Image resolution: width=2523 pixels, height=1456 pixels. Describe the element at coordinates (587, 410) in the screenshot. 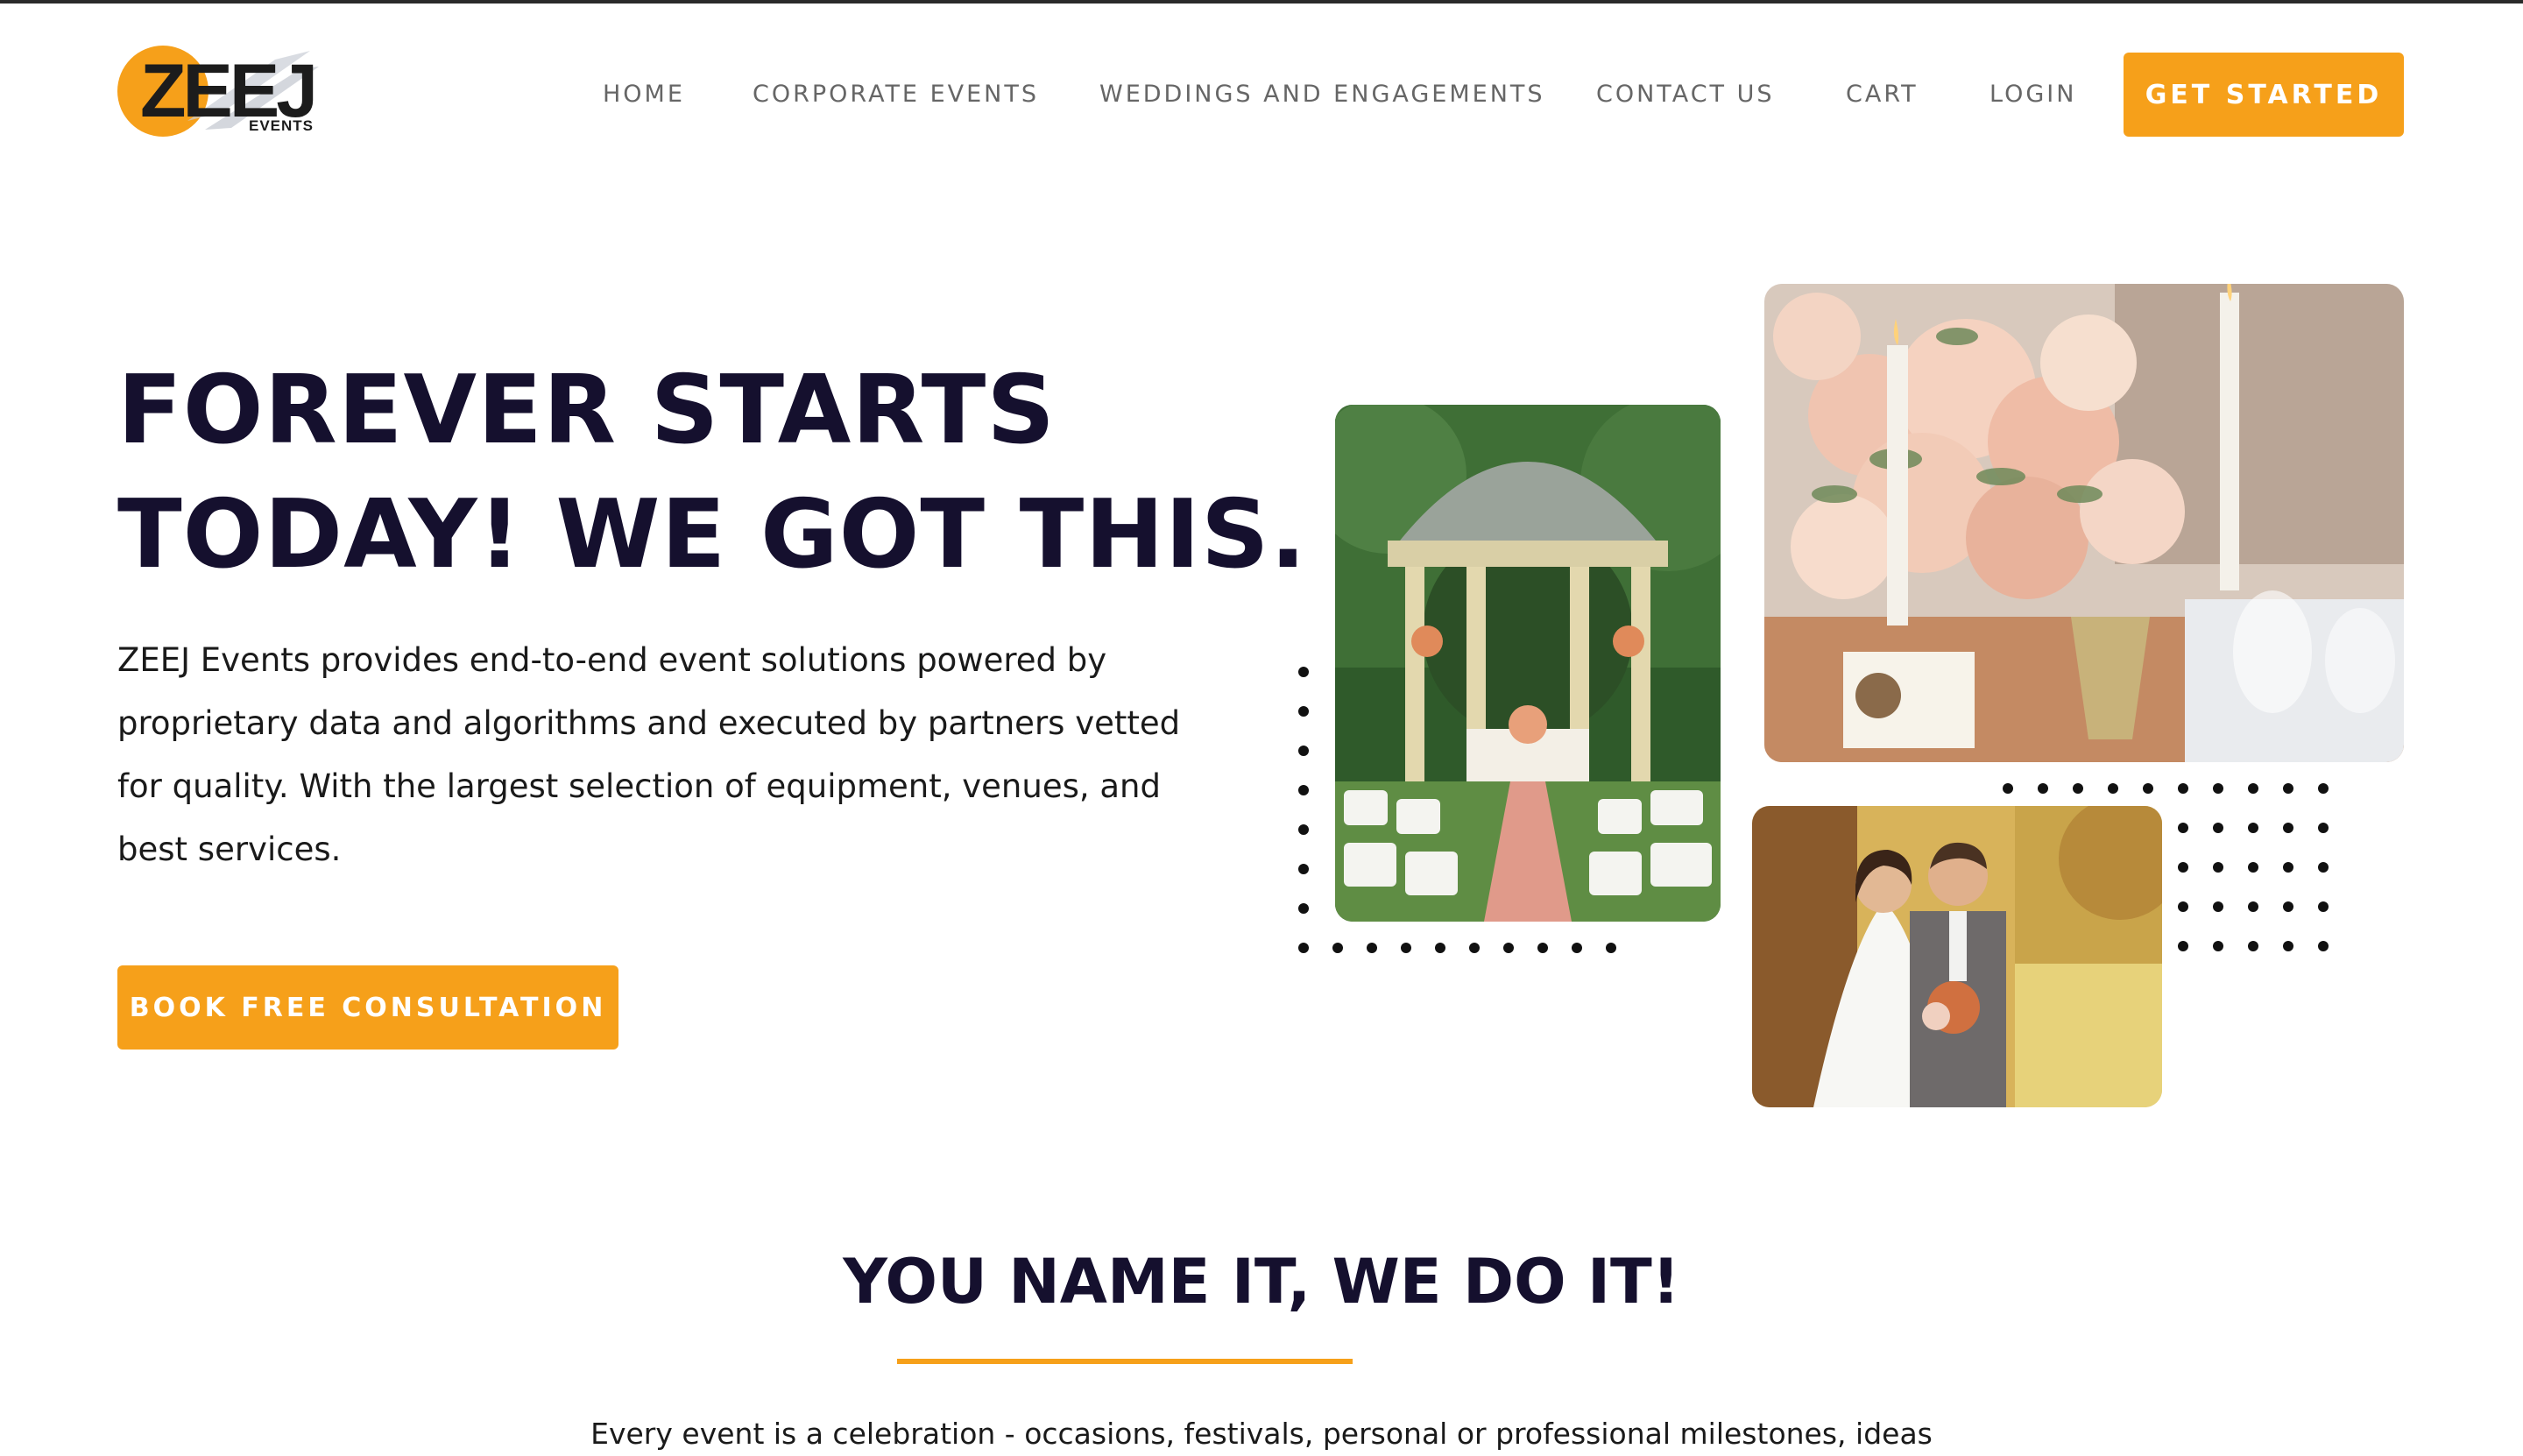

I see `hero-title-line-1: FOREVER STARTS` at that location.